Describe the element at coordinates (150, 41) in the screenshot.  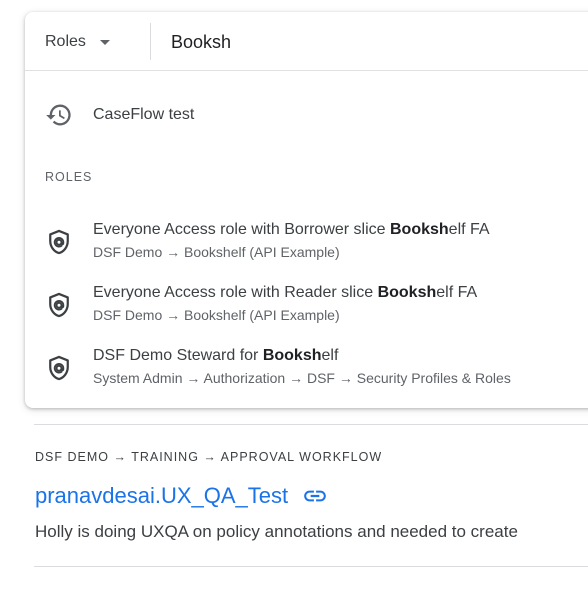
I see `search-bar-divider` at that location.